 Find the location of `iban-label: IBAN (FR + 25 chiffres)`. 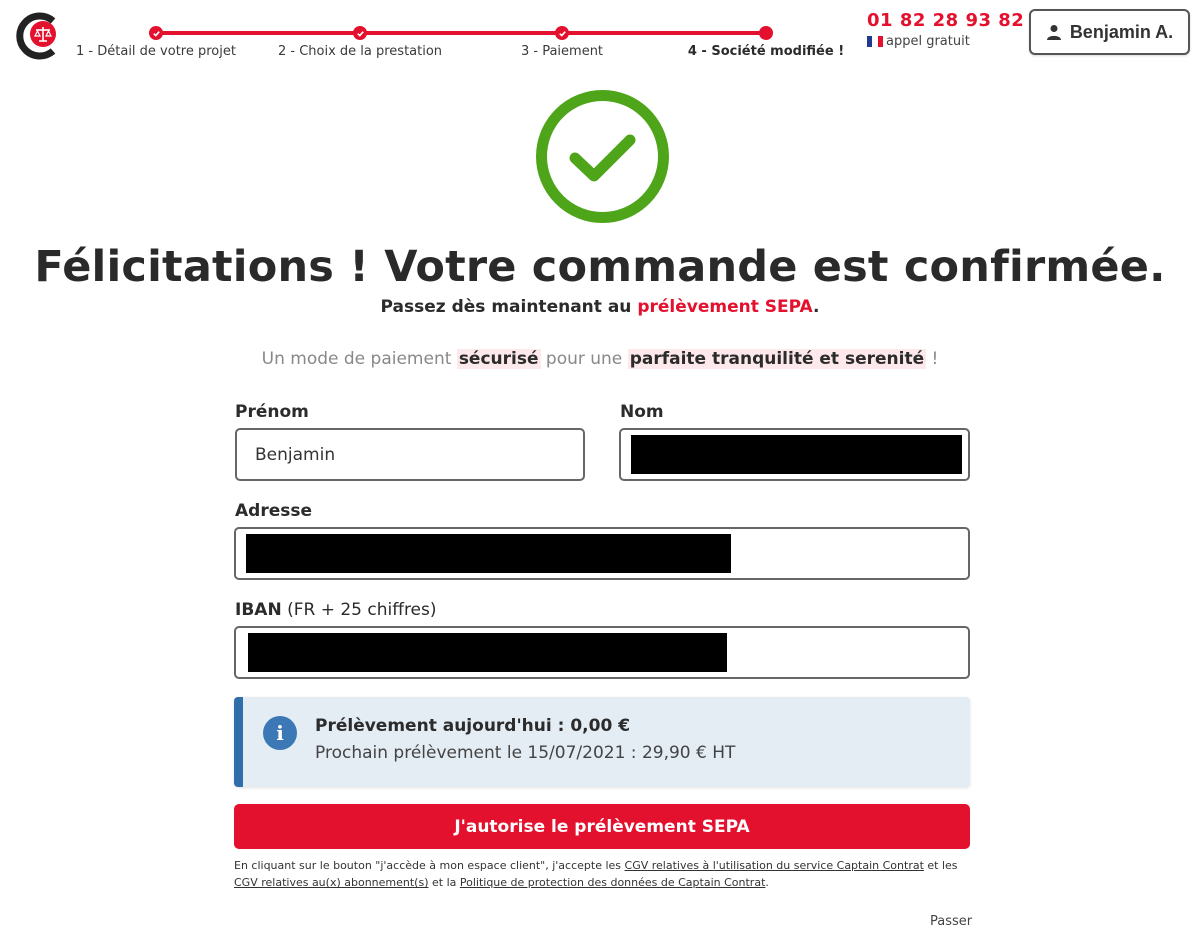

iban-label: IBAN (FR + 25 chiffres) is located at coordinates (336, 610).